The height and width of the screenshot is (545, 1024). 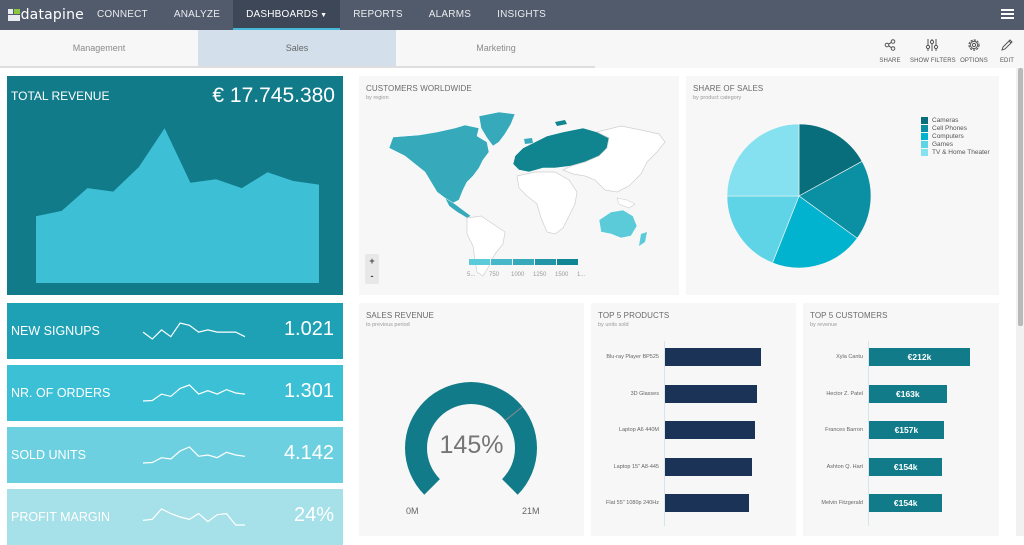 I want to click on region-svalbard, so click(x=561, y=123).